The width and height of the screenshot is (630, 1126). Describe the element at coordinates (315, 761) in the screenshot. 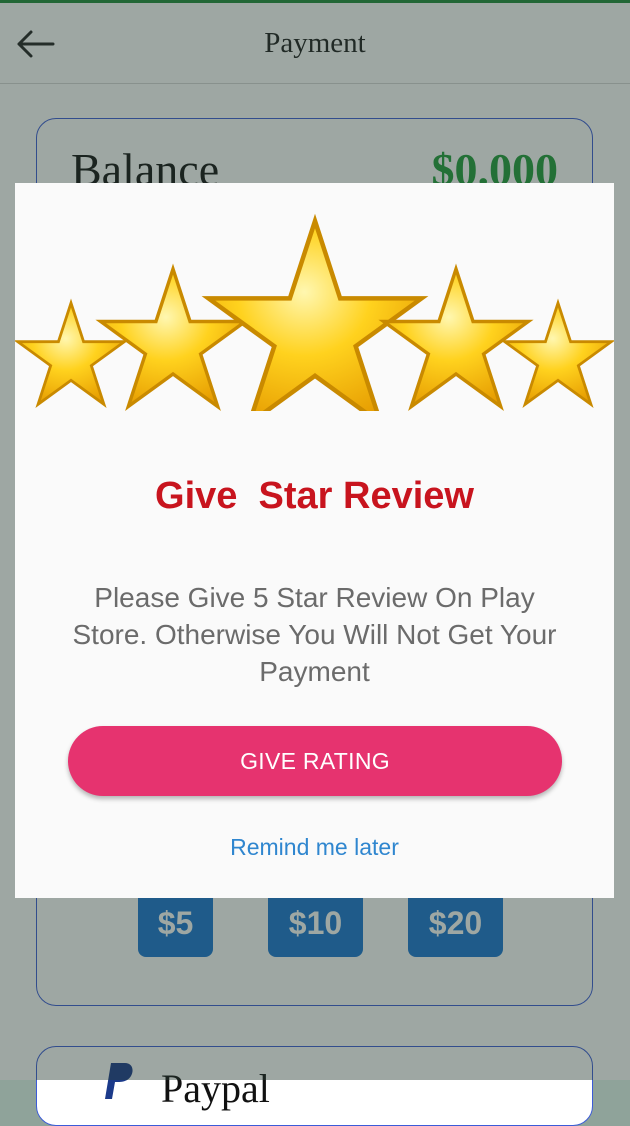

I see `give-rating-button: GIVE RATING` at that location.